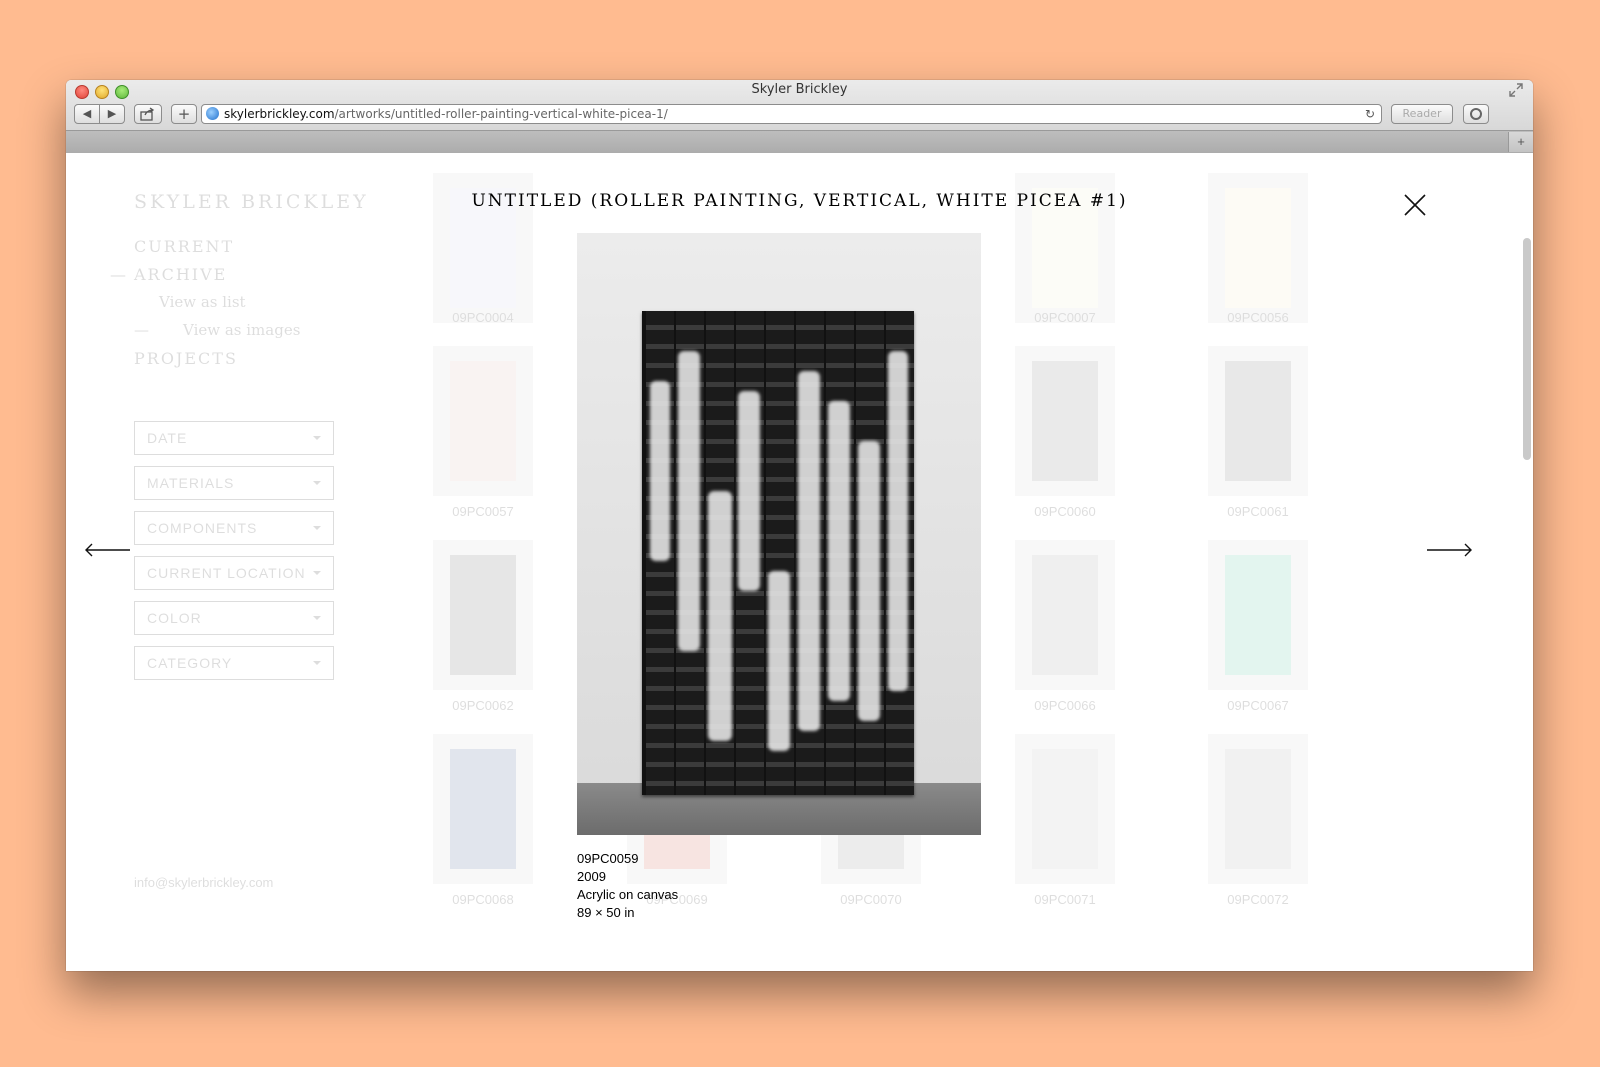 The image size is (1600, 1067). I want to click on share-icon, so click(147, 114).